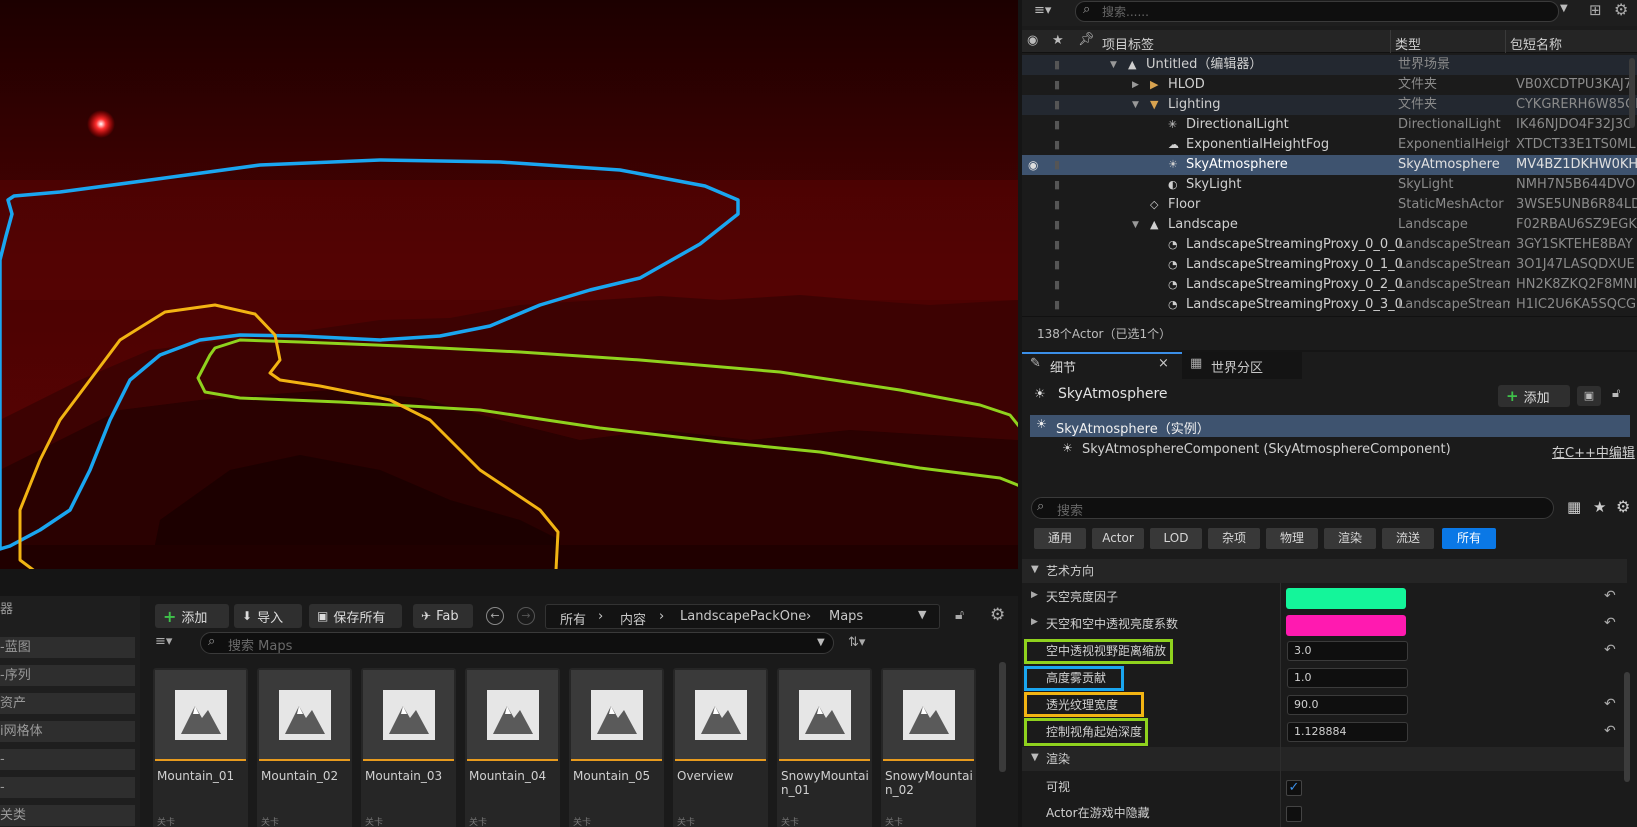 The height and width of the screenshot is (827, 1637). I want to click on aerial-luminance-color, so click(1346, 625).